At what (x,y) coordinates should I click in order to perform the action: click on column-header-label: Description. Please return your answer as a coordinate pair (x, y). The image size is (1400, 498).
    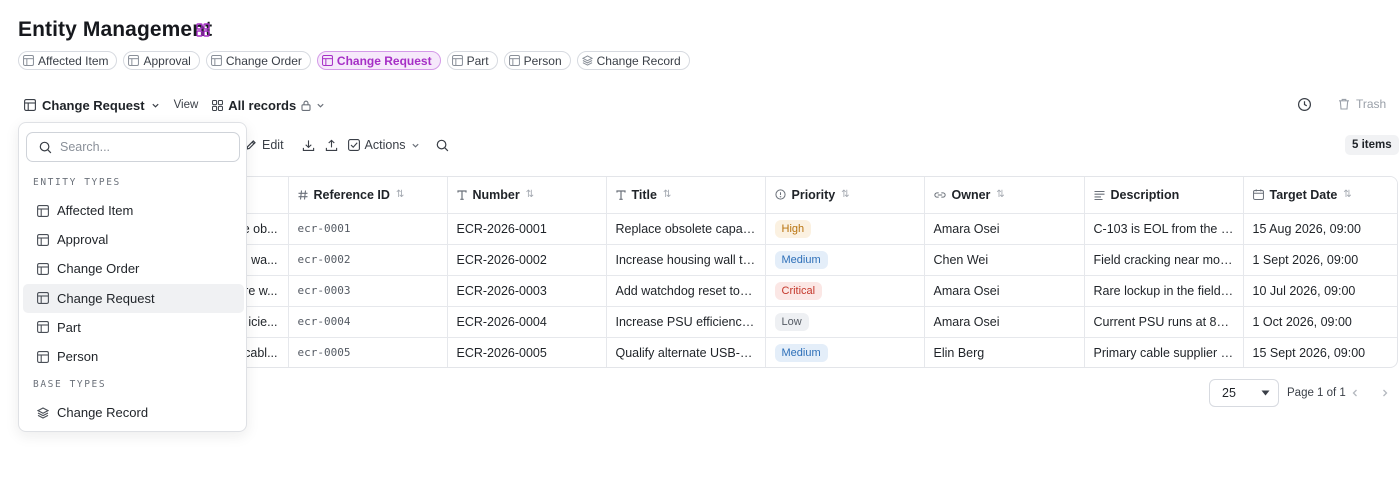
    Looking at the image, I should click on (1145, 194).